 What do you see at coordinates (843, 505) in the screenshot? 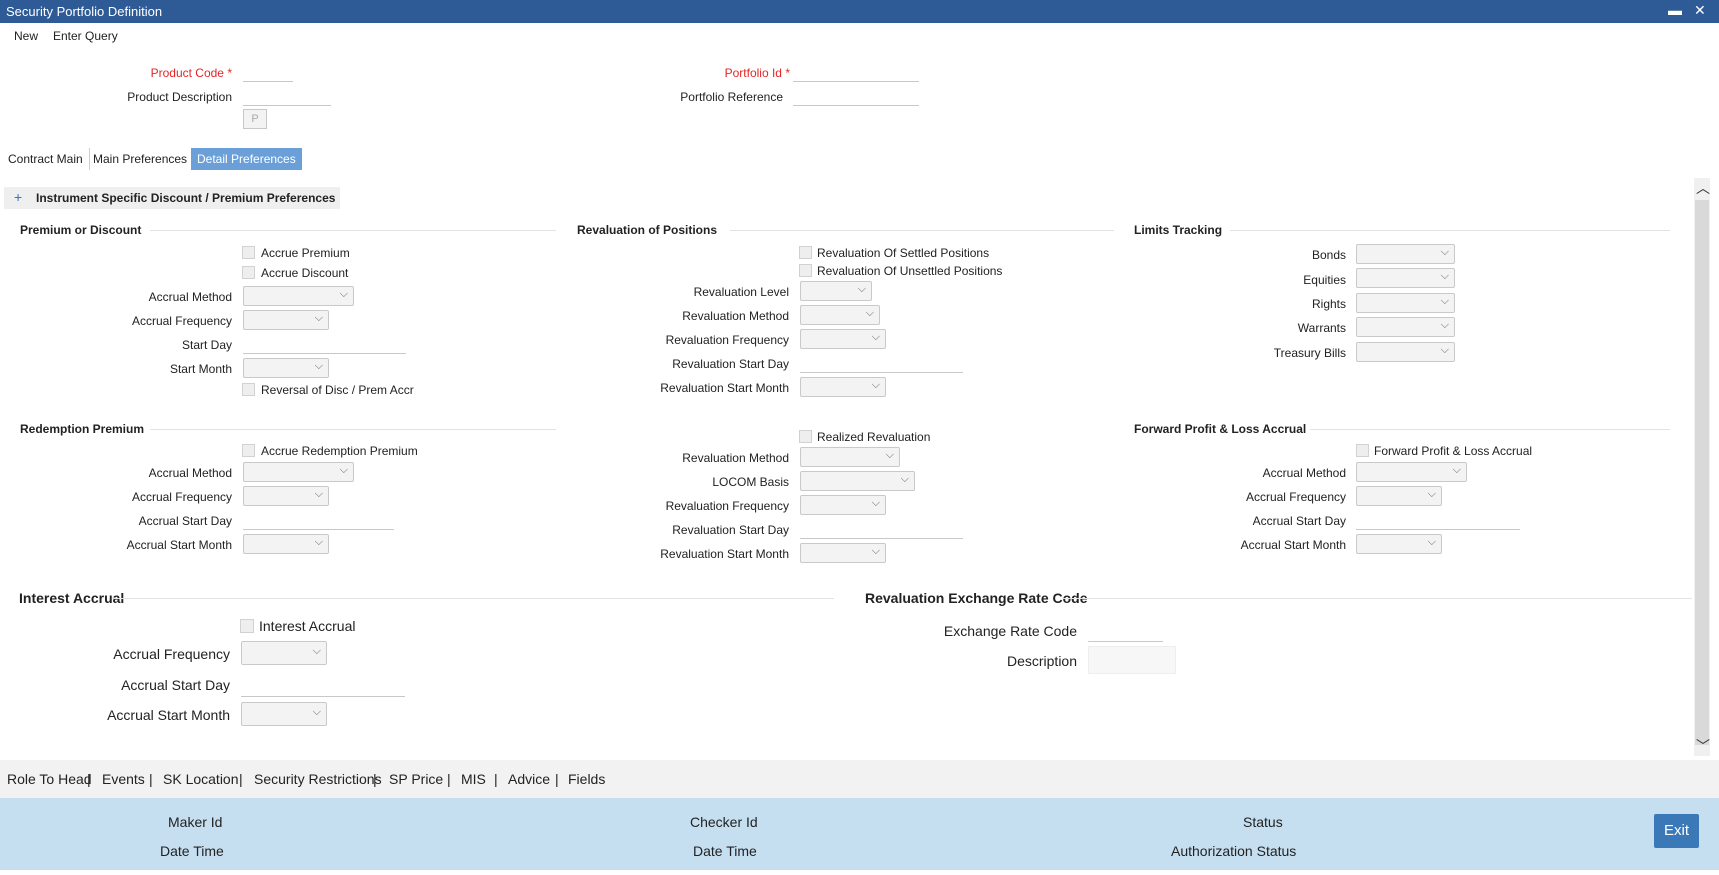
I see `rr-frequency-select: ⌵` at bounding box center [843, 505].